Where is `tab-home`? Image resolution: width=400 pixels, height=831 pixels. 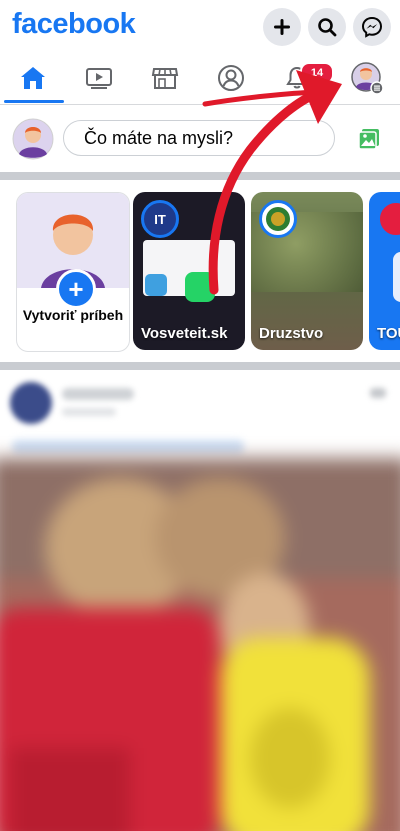 tab-home is located at coordinates (33, 78).